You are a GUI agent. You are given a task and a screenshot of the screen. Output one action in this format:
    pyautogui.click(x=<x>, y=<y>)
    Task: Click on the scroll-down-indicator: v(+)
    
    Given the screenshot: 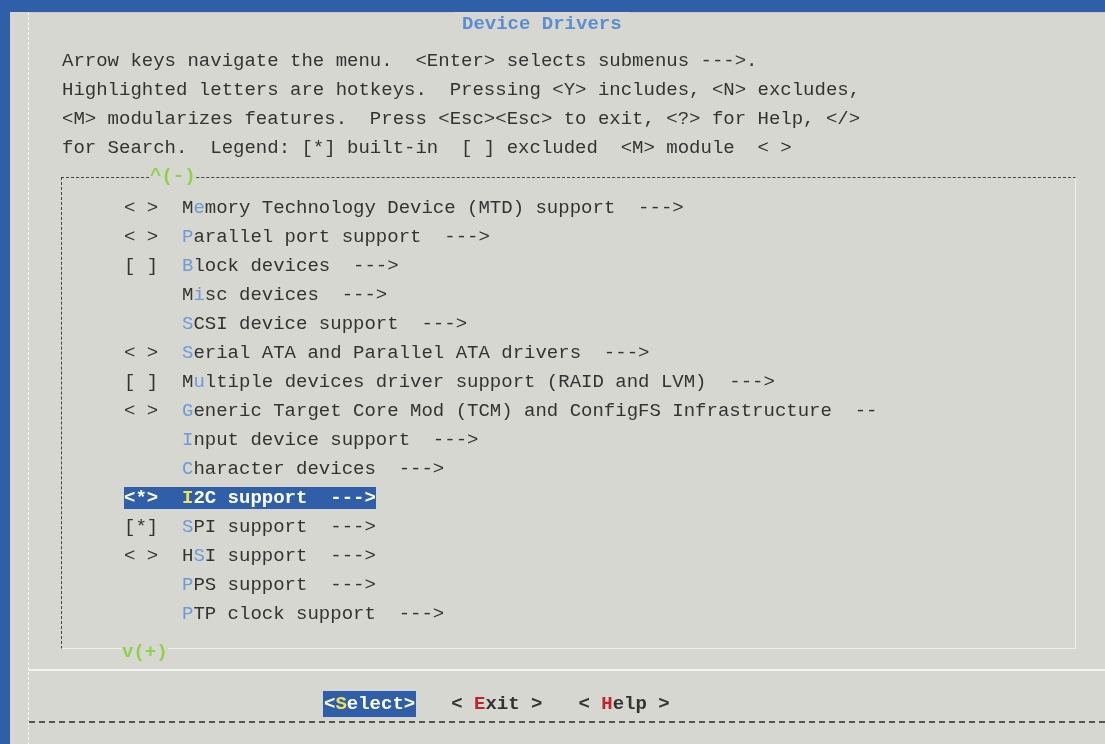 What is the action you would take?
    pyautogui.click(x=145, y=652)
    